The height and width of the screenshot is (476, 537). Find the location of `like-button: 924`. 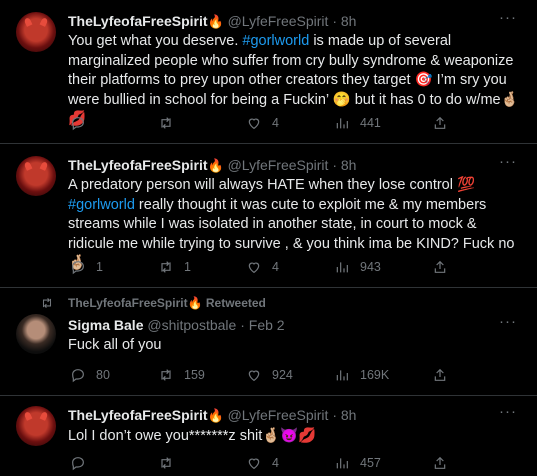

like-button: 924 is located at coordinates (269, 375).